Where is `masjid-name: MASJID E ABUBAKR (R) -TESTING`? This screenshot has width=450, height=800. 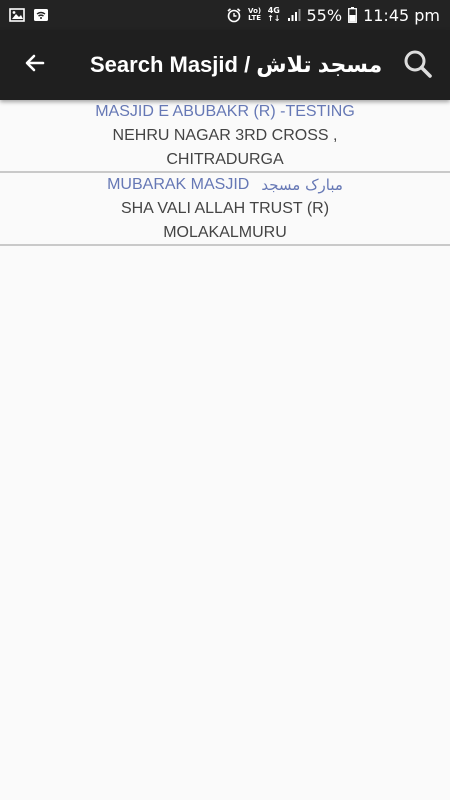 masjid-name: MASJID E ABUBAKR (R) -TESTING is located at coordinates (225, 111).